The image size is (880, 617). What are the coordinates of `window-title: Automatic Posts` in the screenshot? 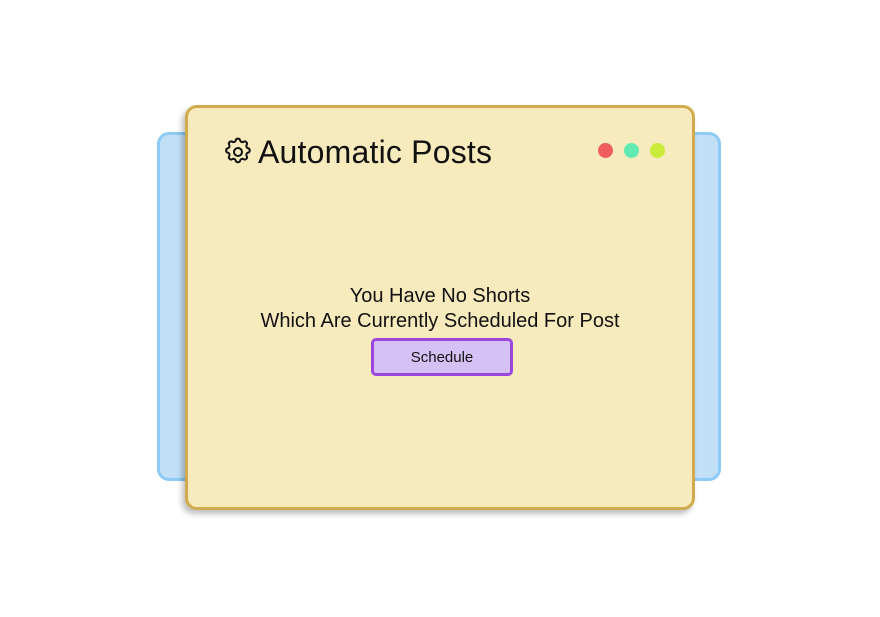 It's located at (375, 152).